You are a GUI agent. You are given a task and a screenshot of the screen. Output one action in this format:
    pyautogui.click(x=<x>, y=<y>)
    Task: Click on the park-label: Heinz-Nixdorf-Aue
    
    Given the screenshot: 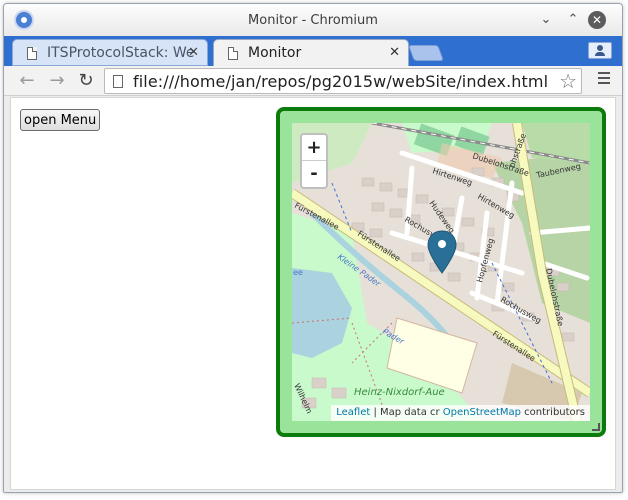 What is the action you would take?
    pyautogui.click(x=399, y=392)
    